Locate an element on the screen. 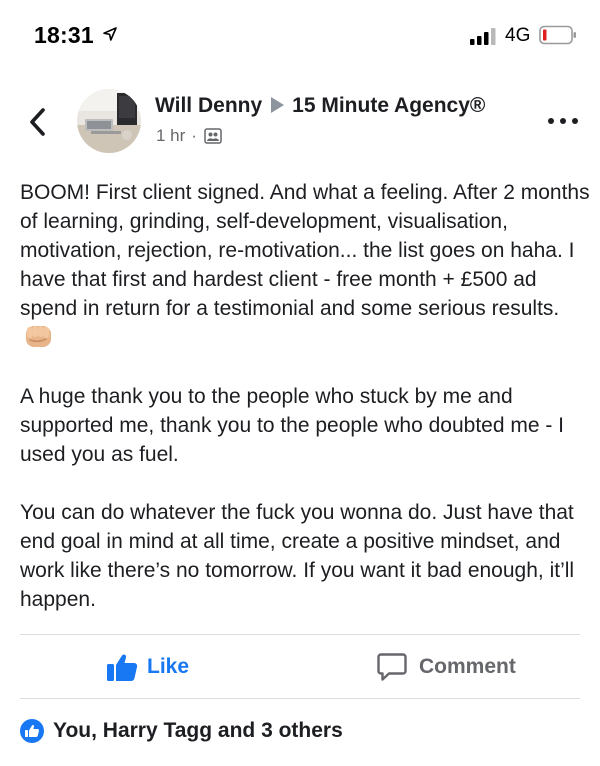  fist-bump-emoji-icon is located at coordinates (38, 336).